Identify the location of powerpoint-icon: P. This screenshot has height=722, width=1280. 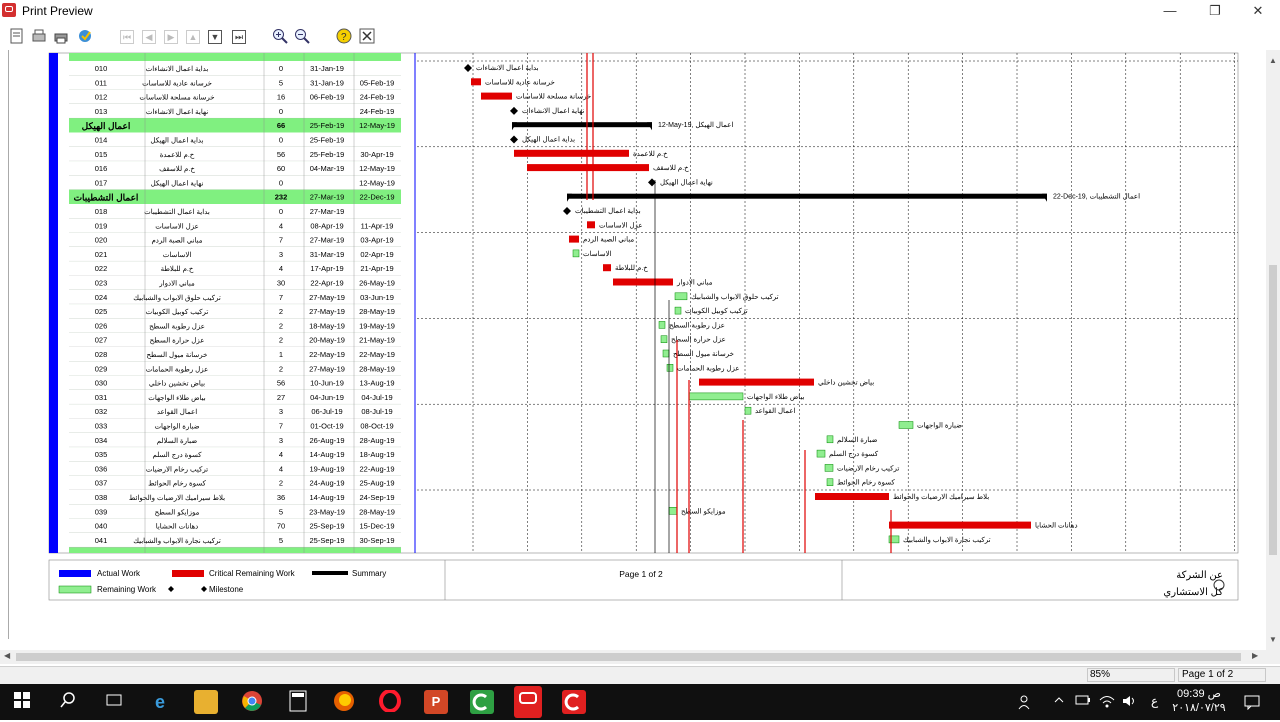
(436, 702).